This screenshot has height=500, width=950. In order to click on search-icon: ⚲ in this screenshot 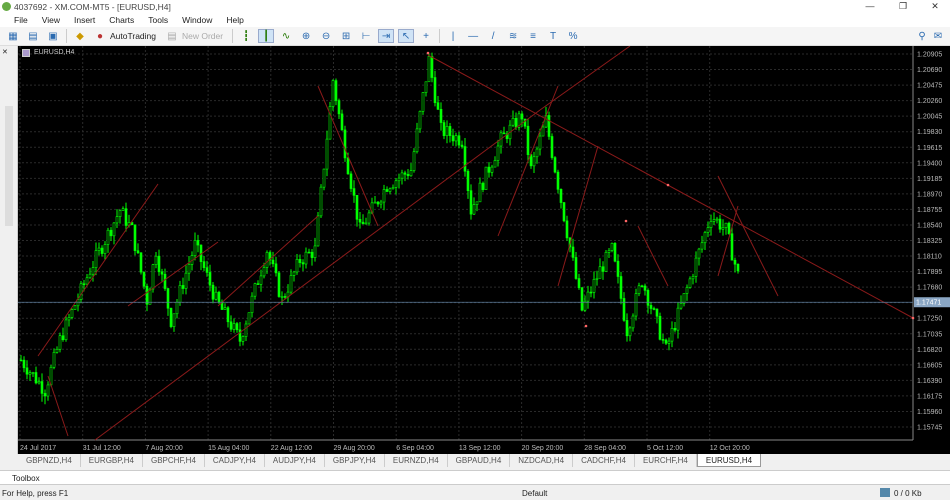, I will do `click(922, 36)`.